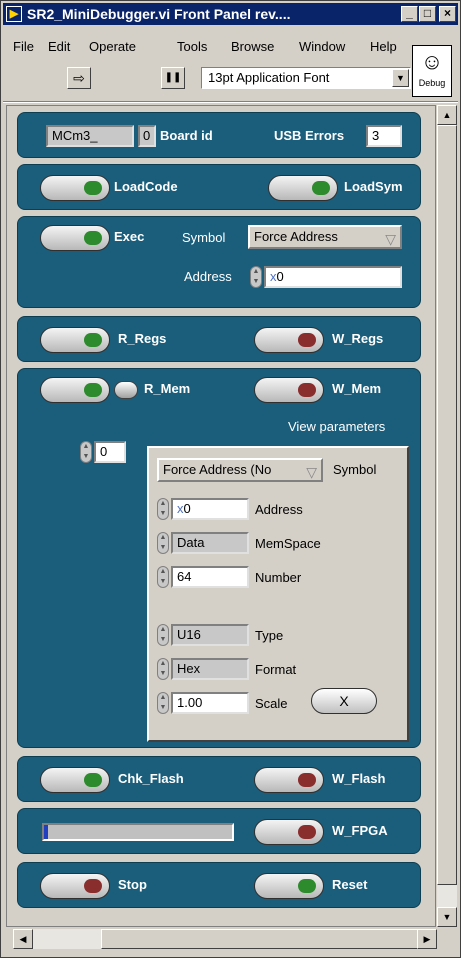 Image resolution: width=461 pixels, height=958 pixels. I want to click on exec-address-value: 0, so click(280, 276).